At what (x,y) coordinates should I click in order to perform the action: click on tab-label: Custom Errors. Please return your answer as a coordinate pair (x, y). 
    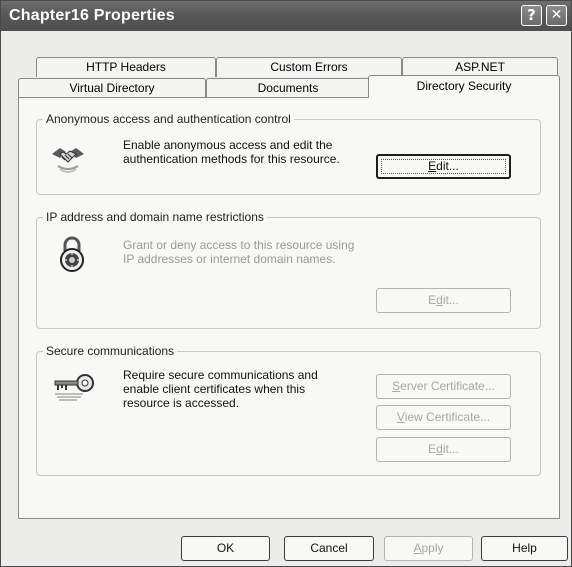
    Looking at the image, I should click on (309, 67).